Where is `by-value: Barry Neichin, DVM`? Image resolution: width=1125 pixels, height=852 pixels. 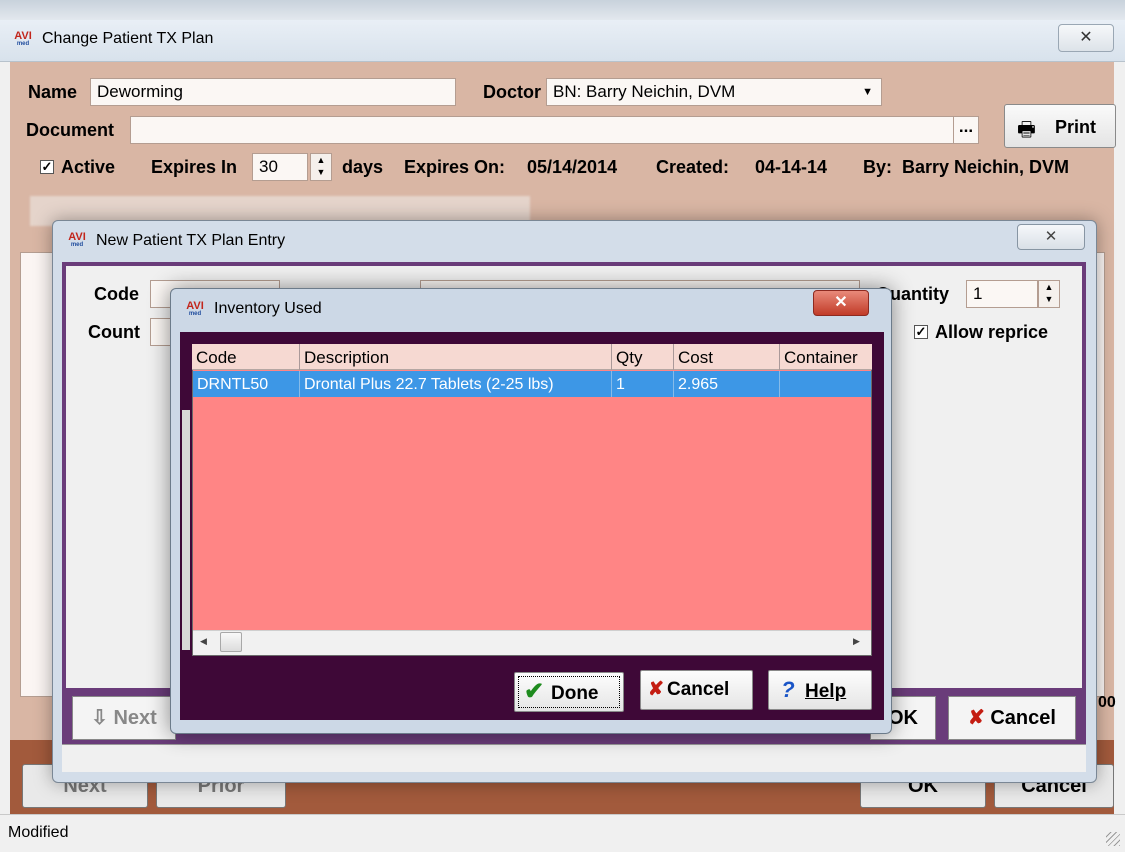 by-value: Barry Neichin, DVM is located at coordinates (986, 167).